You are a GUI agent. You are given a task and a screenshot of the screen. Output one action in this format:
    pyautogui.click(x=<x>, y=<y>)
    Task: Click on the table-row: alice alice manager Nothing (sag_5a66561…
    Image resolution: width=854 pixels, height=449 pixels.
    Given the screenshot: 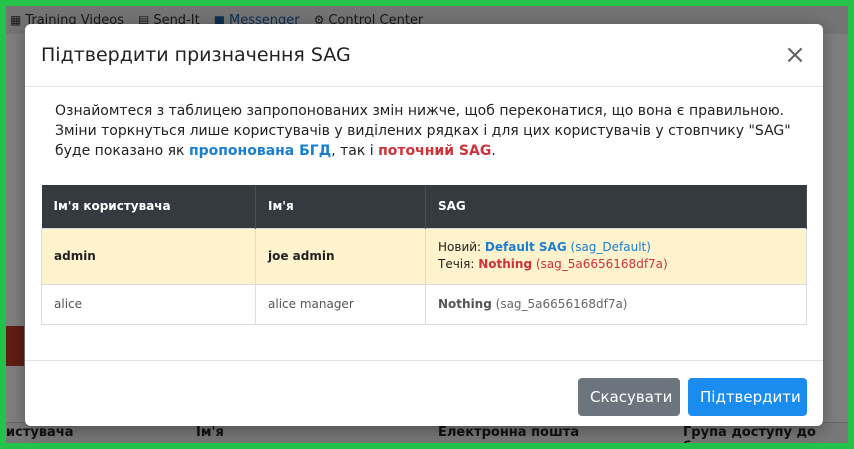 What is the action you would take?
    pyautogui.click(x=424, y=304)
    